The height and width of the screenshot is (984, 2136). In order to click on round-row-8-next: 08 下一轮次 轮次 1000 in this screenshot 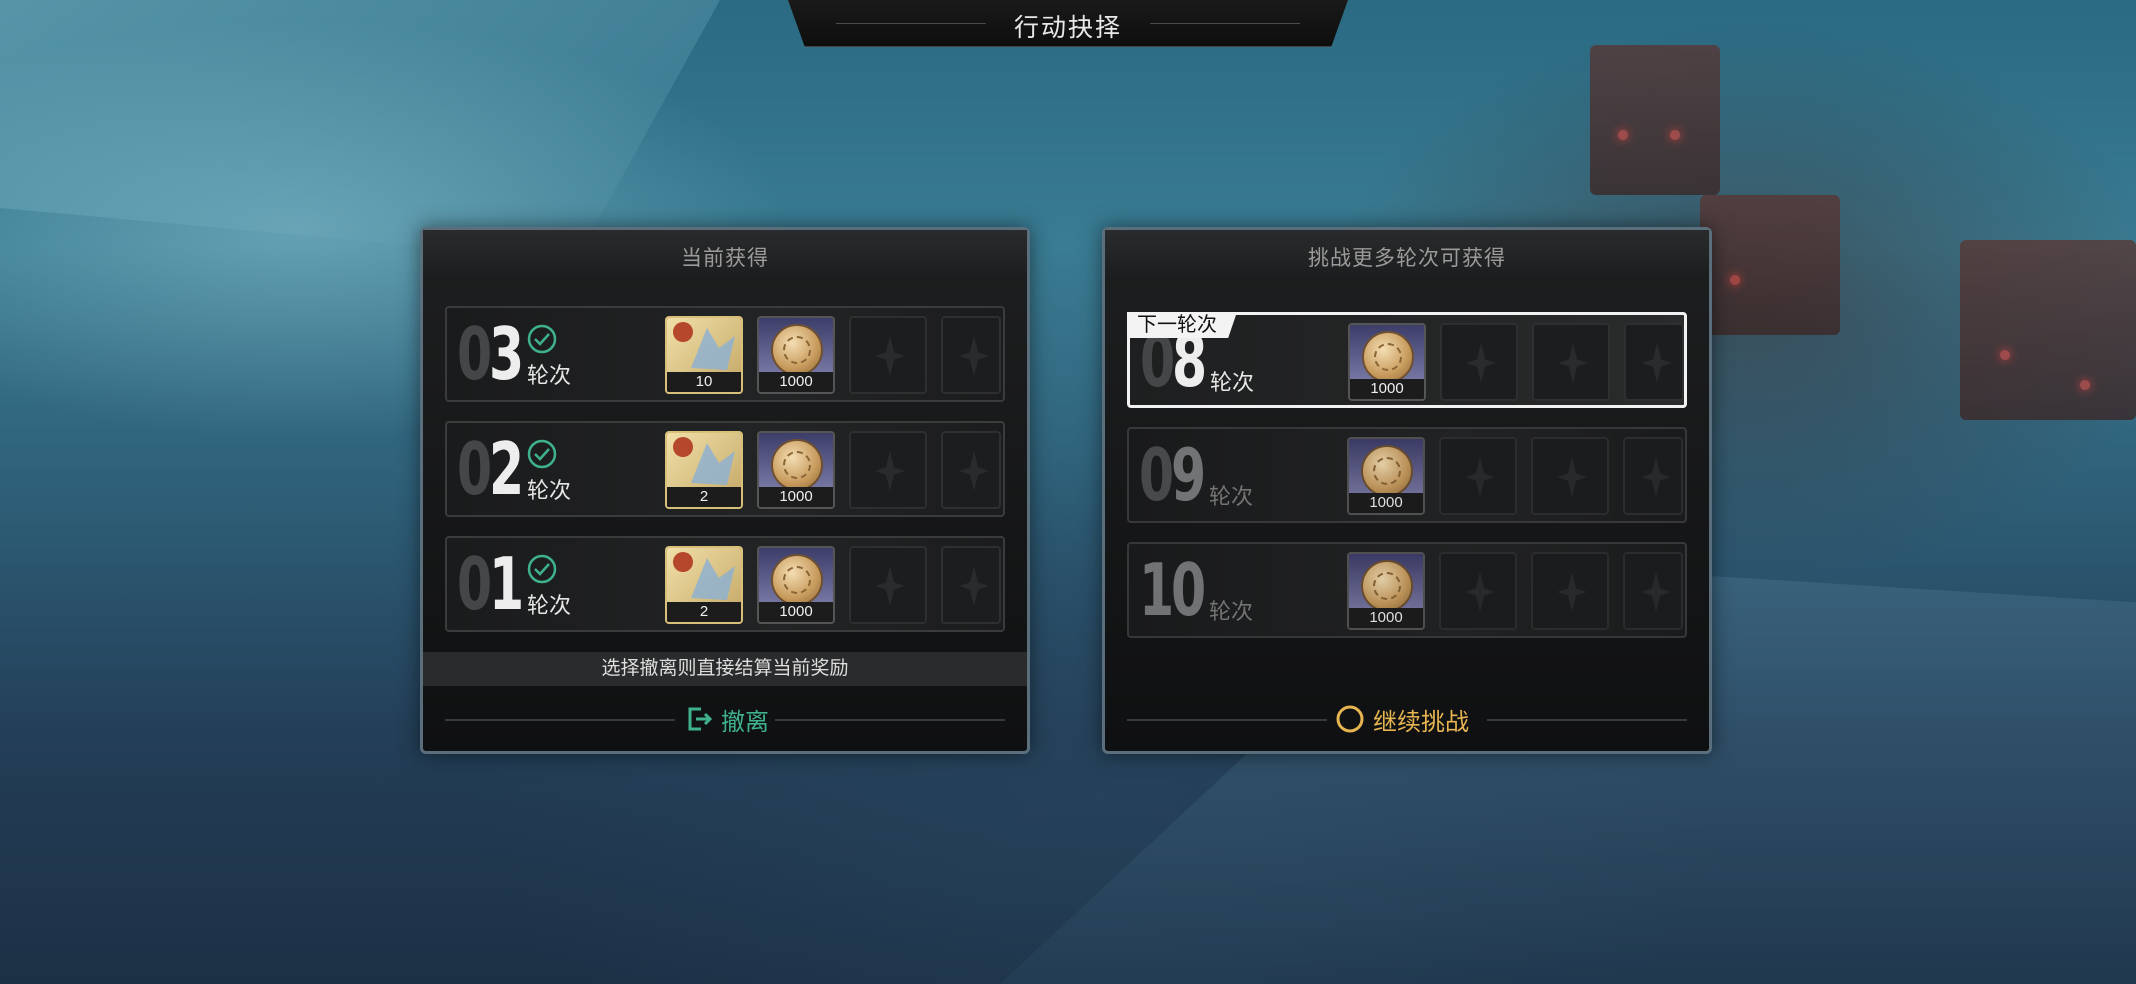, I will do `click(1407, 360)`.